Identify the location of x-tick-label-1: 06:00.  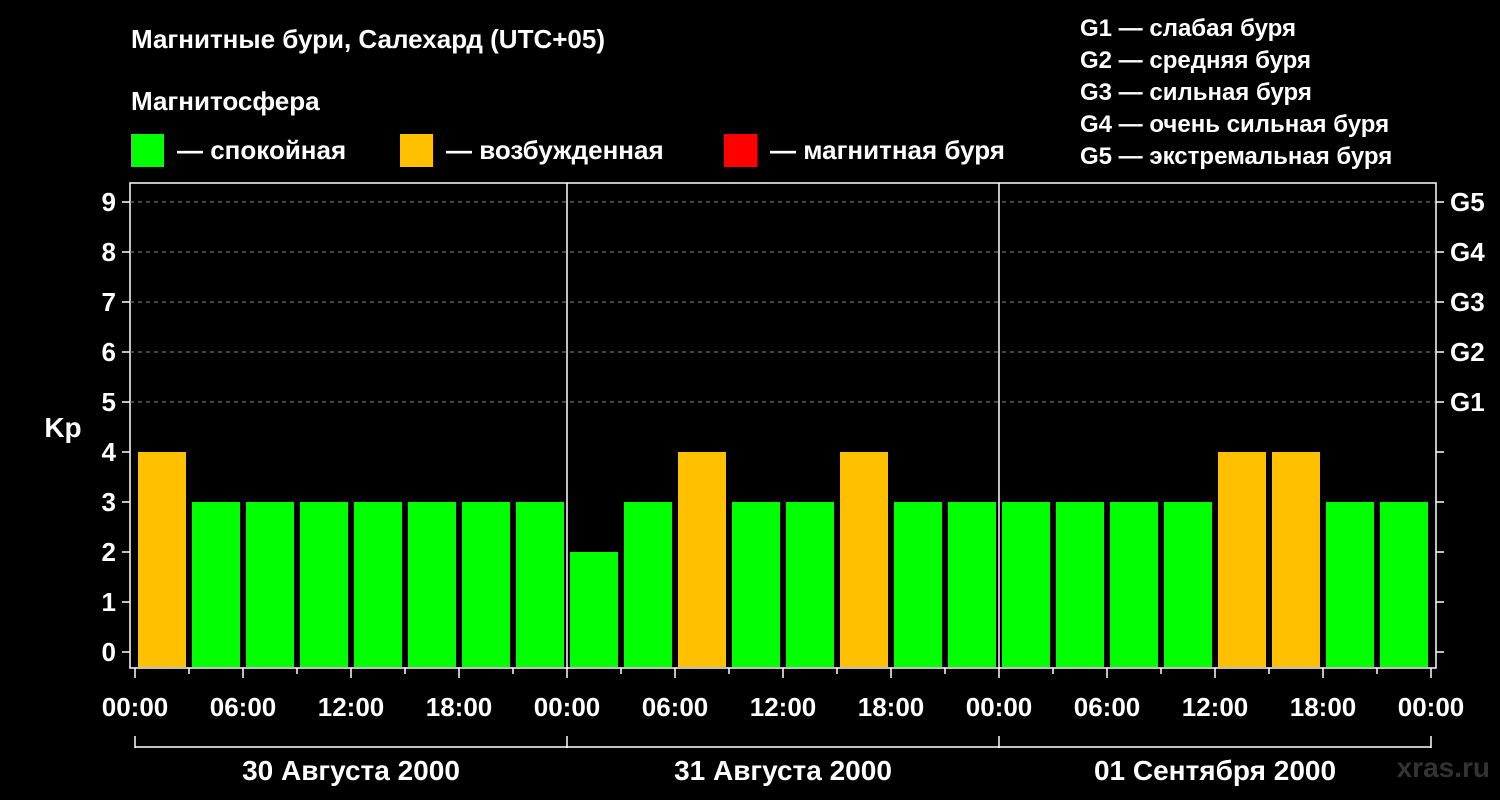
(243, 707).